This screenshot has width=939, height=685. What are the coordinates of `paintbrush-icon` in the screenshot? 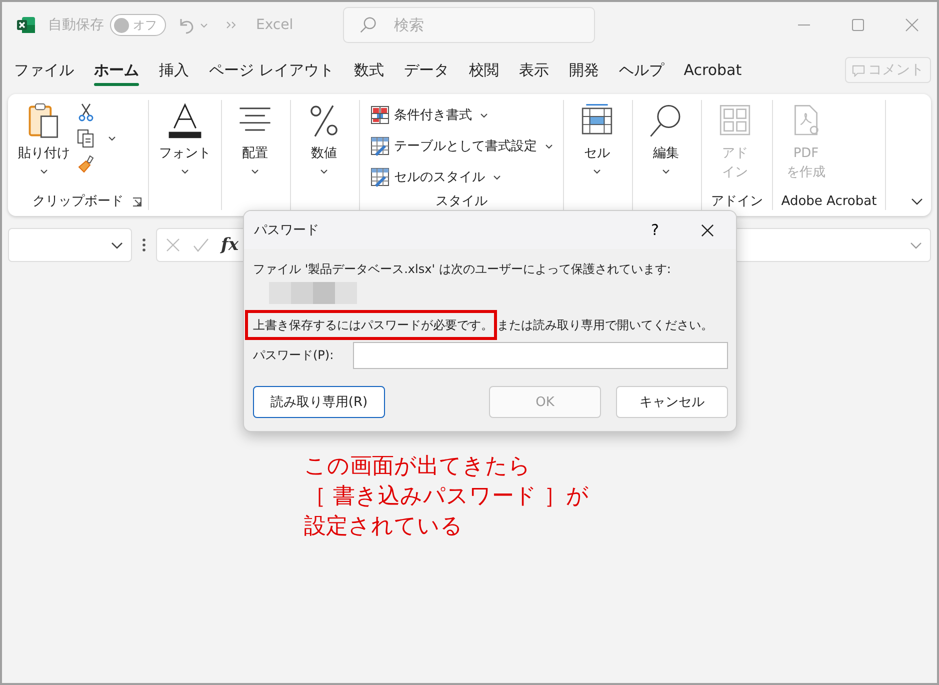 It's located at (86, 164).